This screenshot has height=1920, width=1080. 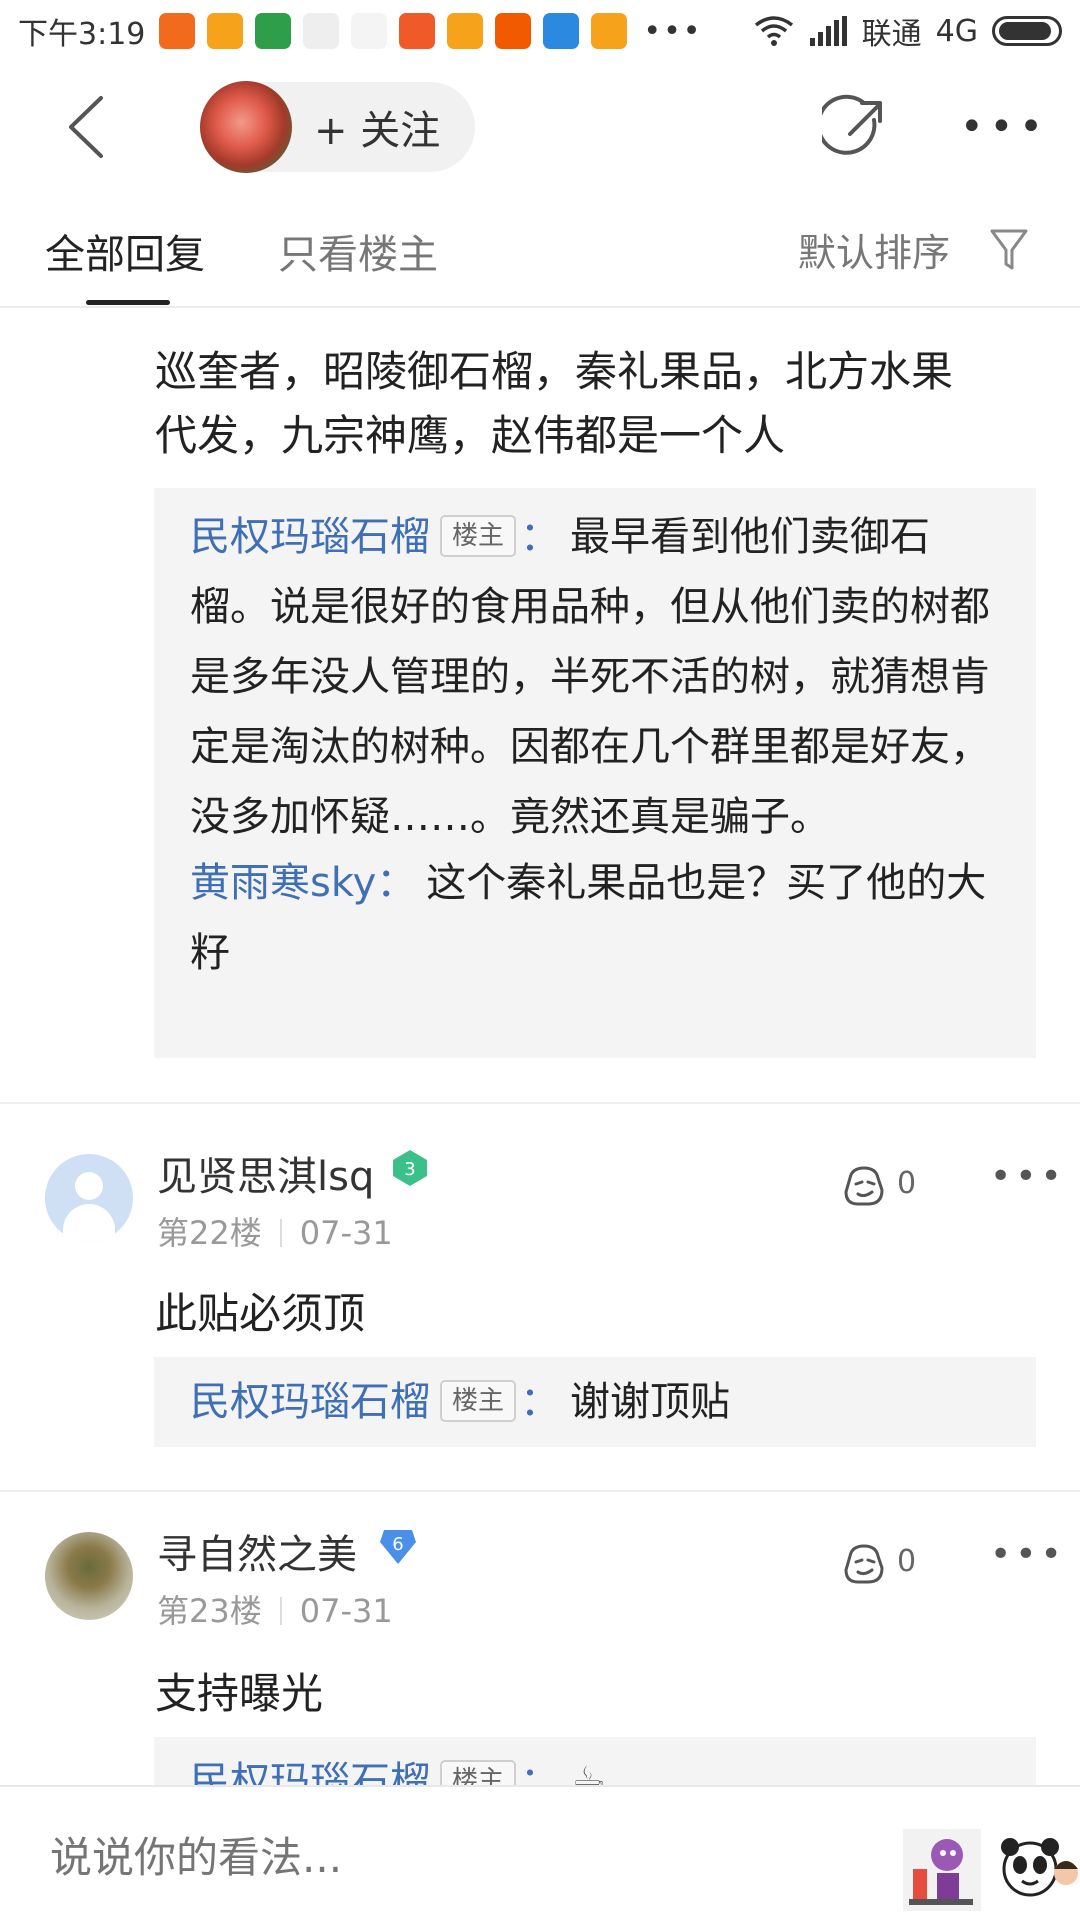 I want to click on sub-reply: 民权玛瑙石榴 楼主： ☕, so click(x=598, y=1768).